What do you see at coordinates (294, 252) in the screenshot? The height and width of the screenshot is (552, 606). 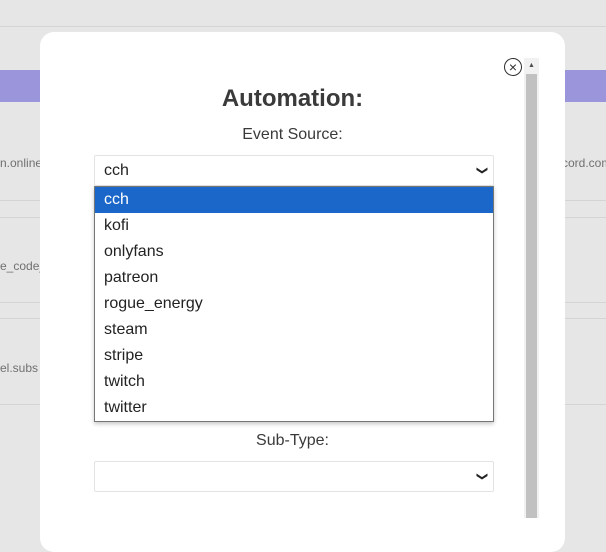 I see `option-onlyfans: onlyfans` at bounding box center [294, 252].